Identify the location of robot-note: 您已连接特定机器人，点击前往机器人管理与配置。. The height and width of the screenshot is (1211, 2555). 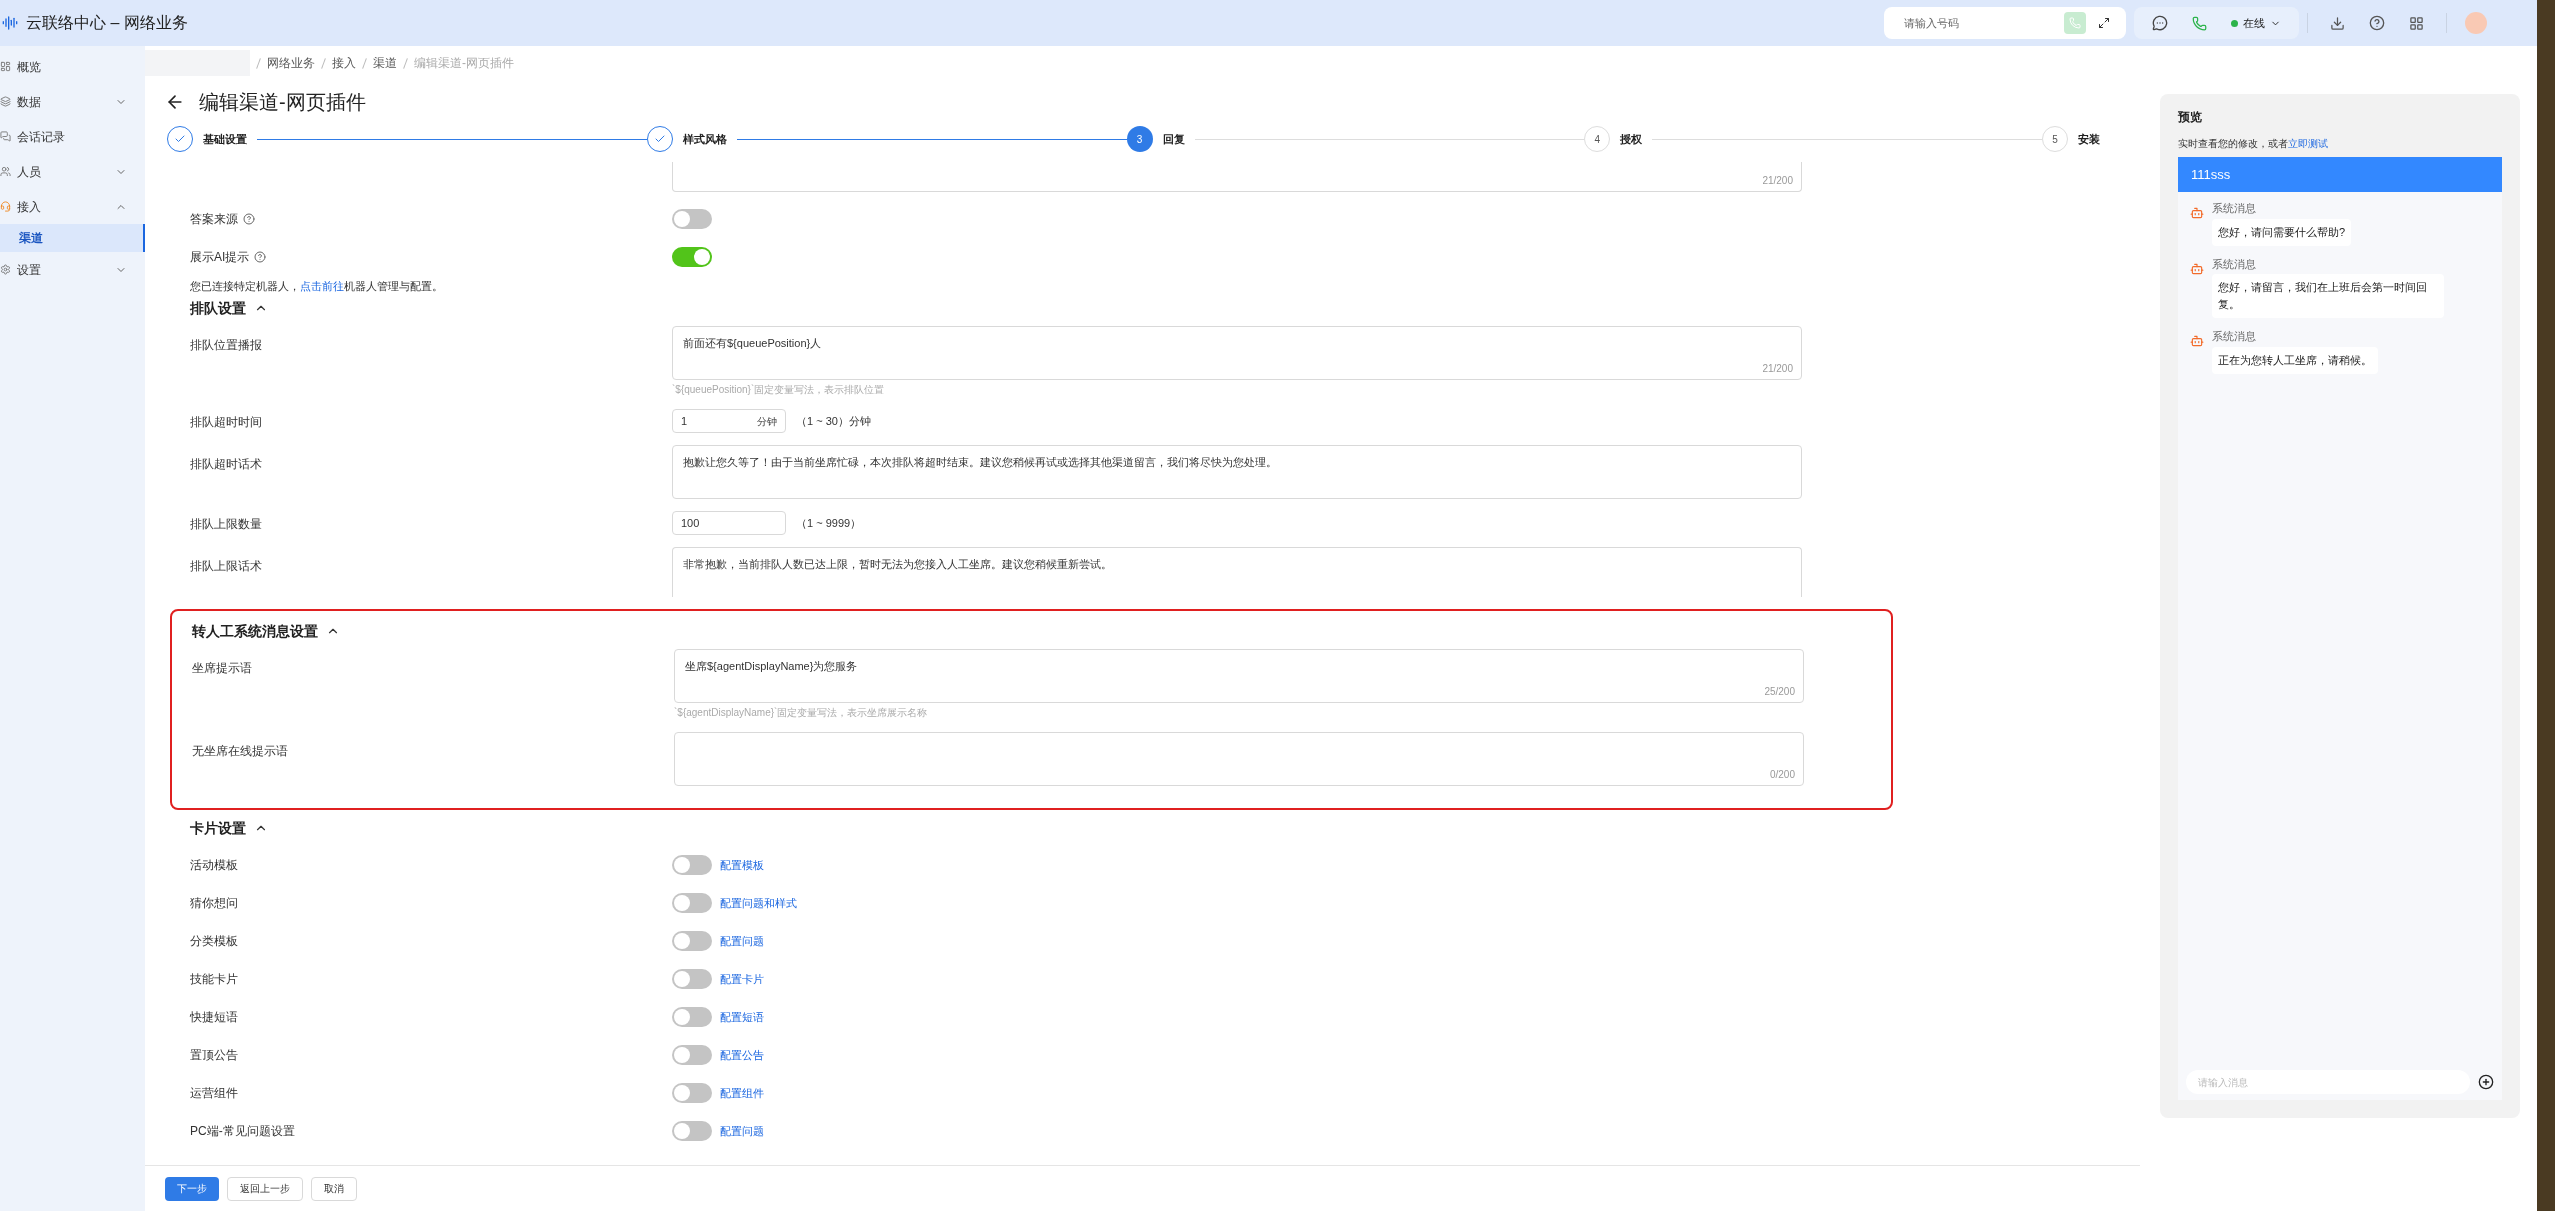
(316, 286).